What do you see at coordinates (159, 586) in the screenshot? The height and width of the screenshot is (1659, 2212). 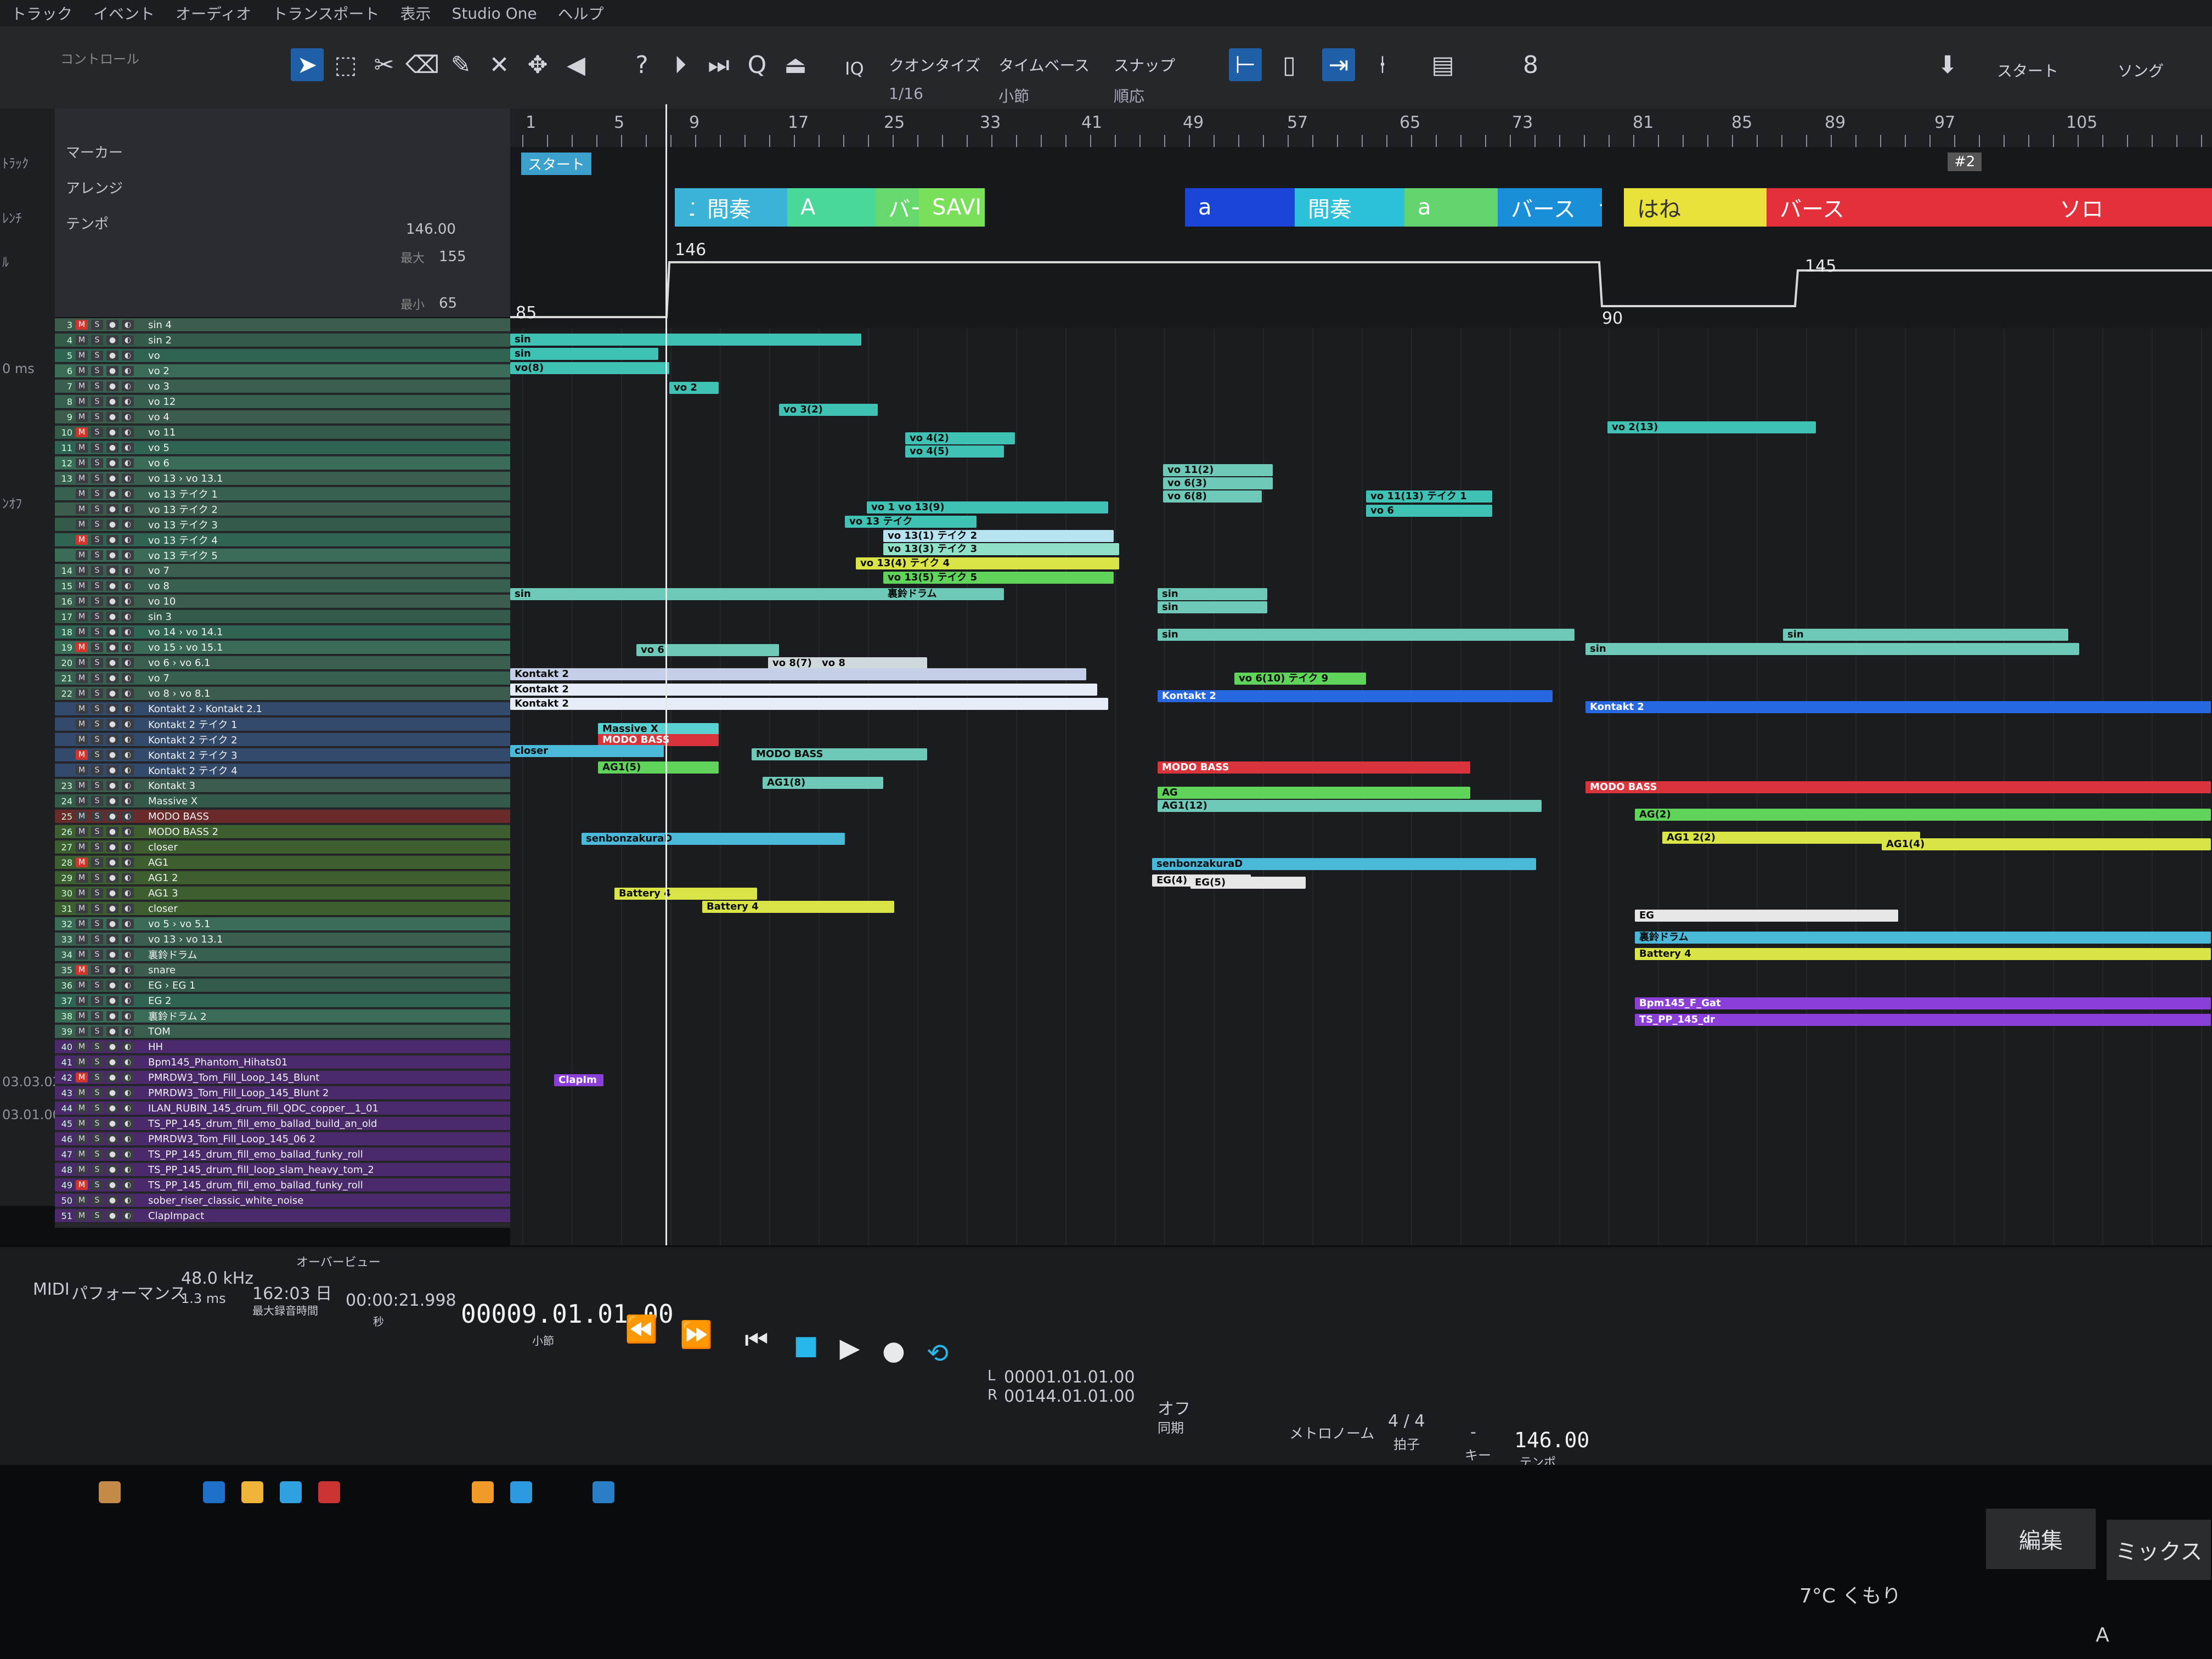 I see `track-name: vo 8` at bounding box center [159, 586].